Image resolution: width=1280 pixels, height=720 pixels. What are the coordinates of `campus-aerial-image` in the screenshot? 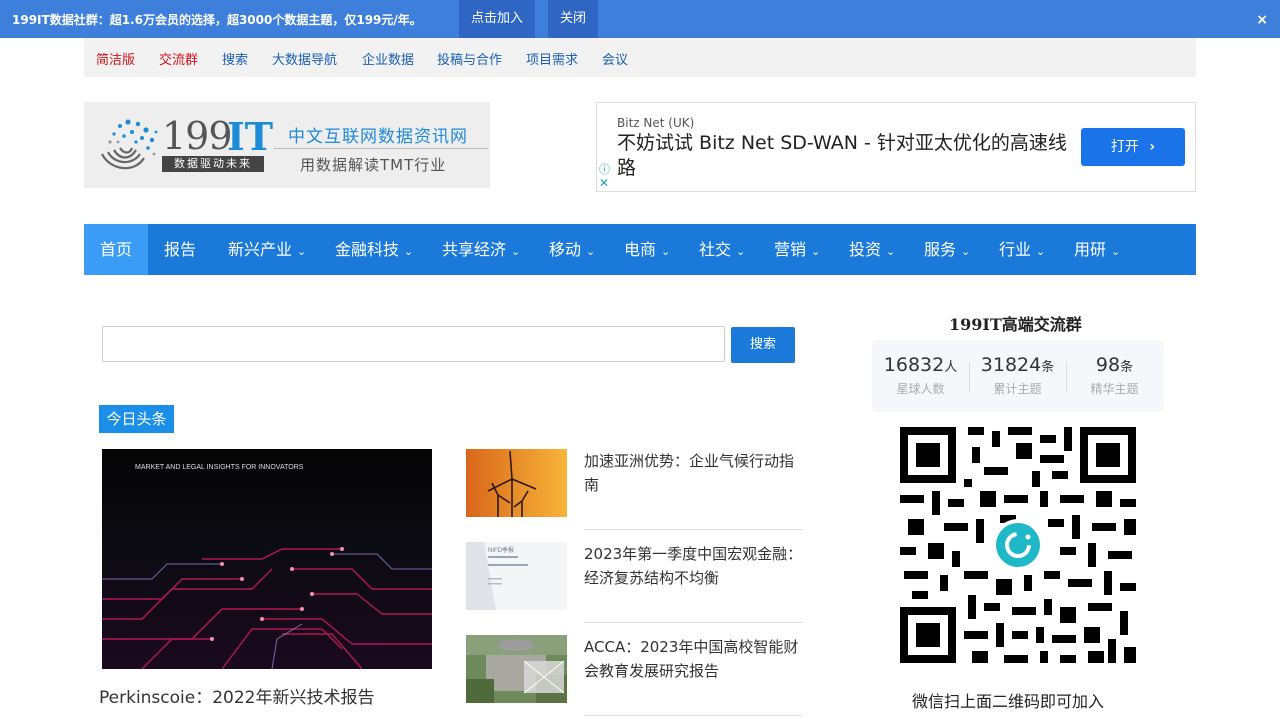 It's located at (516, 669).